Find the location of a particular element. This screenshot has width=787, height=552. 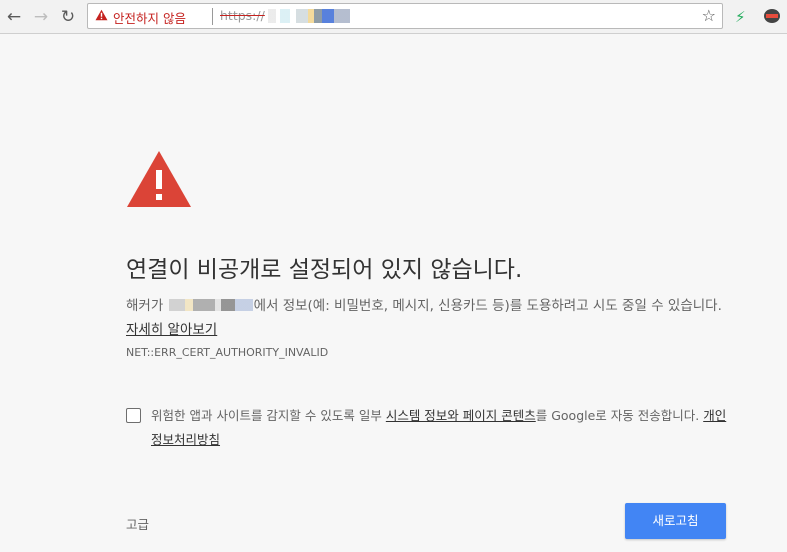

security-status-label: 안전하지 않음 is located at coordinates (149, 17).